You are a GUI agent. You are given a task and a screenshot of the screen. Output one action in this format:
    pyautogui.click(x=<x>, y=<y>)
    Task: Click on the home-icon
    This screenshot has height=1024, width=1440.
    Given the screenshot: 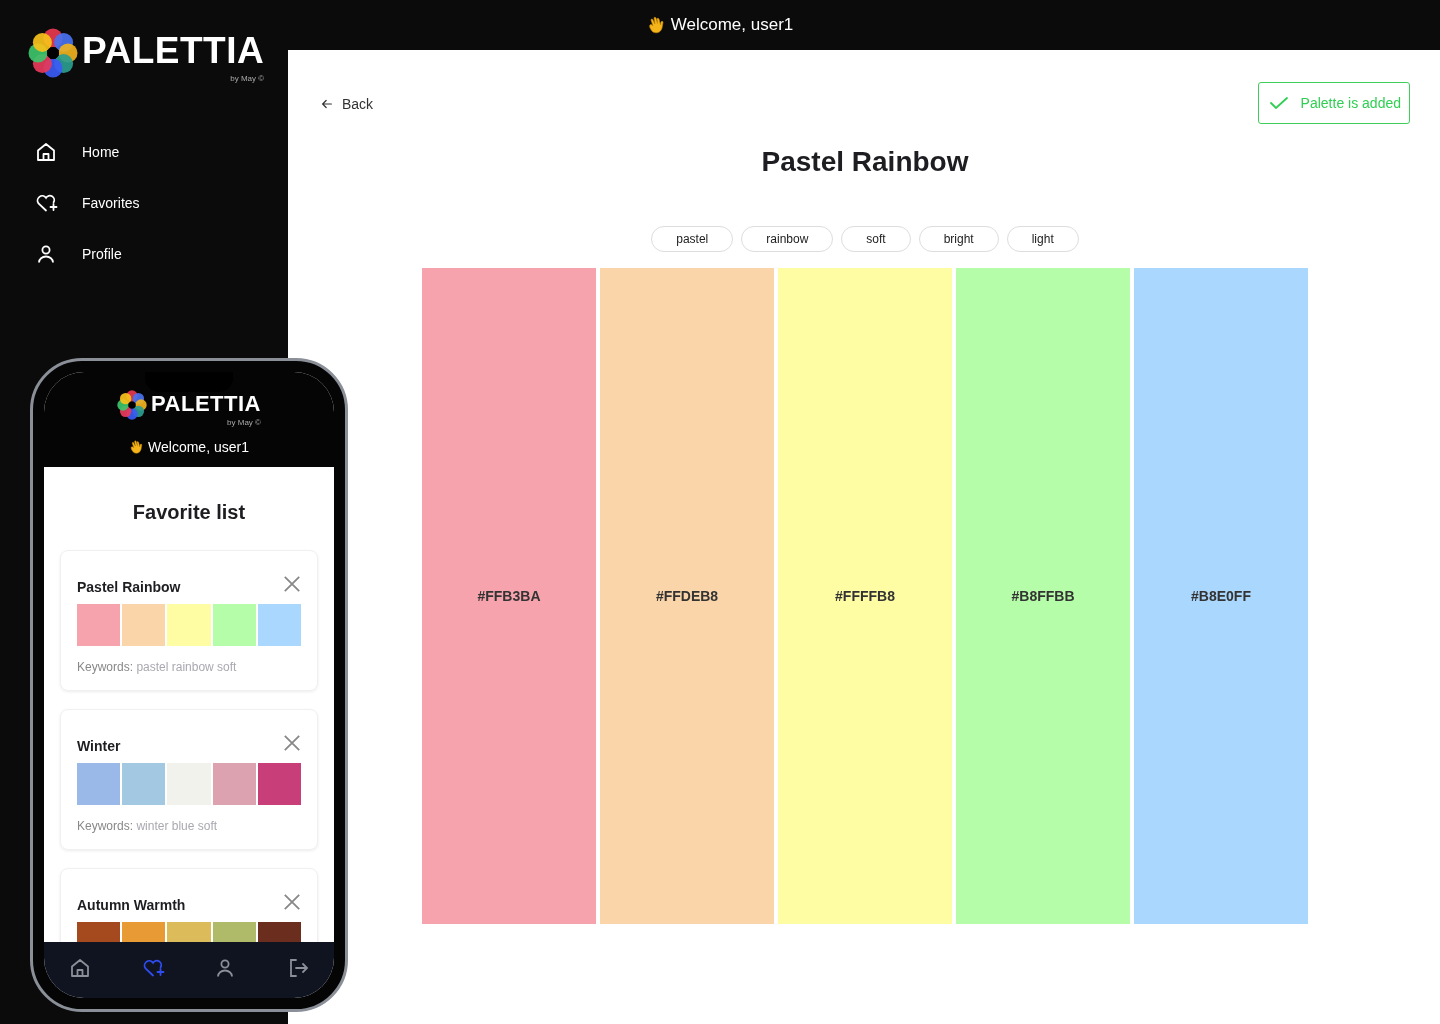 What is the action you would take?
    pyautogui.click(x=46, y=152)
    